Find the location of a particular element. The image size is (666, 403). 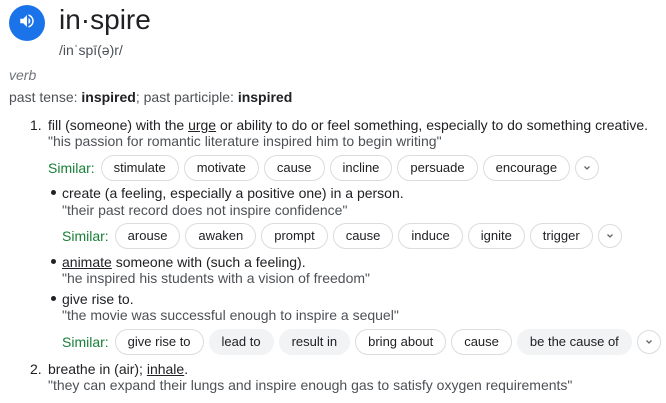

speaker-icon is located at coordinates (27, 23).